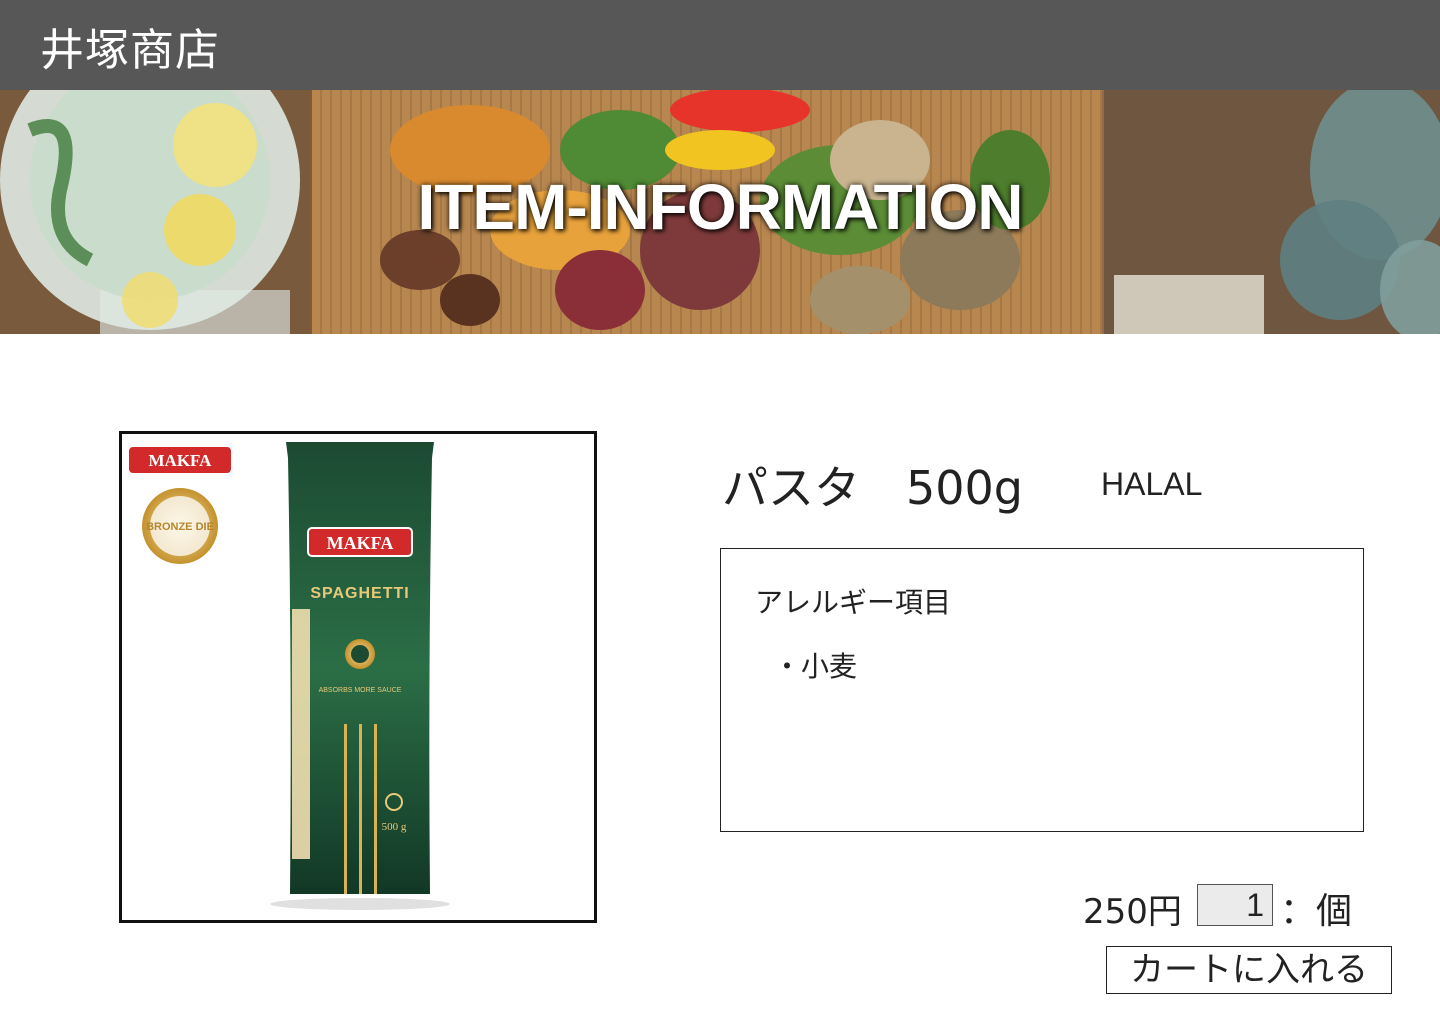 The width and height of the screenshot is (1440, 1024). What do you see at coordinates (1316, 911) in the screenshot?
I see `quantity-unit-label: ：個` at bounding box center [1316, 911].